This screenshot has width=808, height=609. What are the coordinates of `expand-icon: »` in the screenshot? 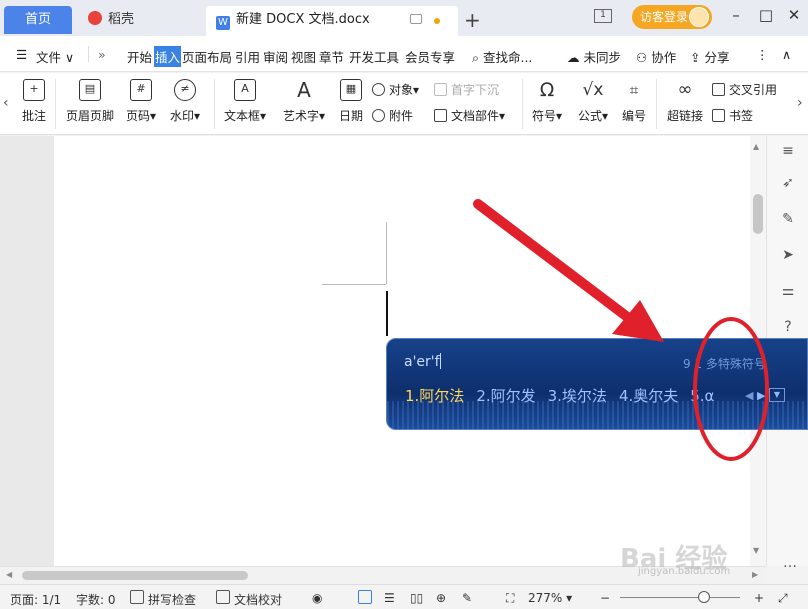 It's located at (102, 54).